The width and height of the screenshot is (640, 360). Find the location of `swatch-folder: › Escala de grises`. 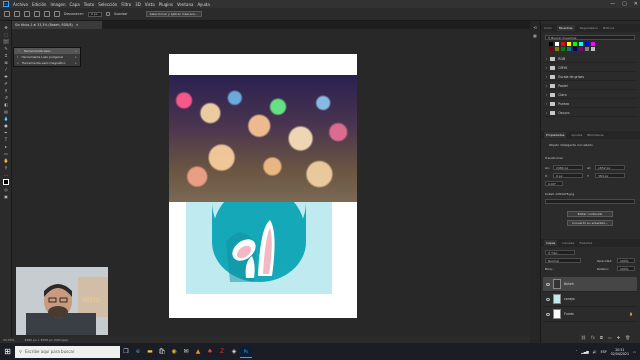

swatch-folder: › Escala de grises is located at coordinates (590, 77).